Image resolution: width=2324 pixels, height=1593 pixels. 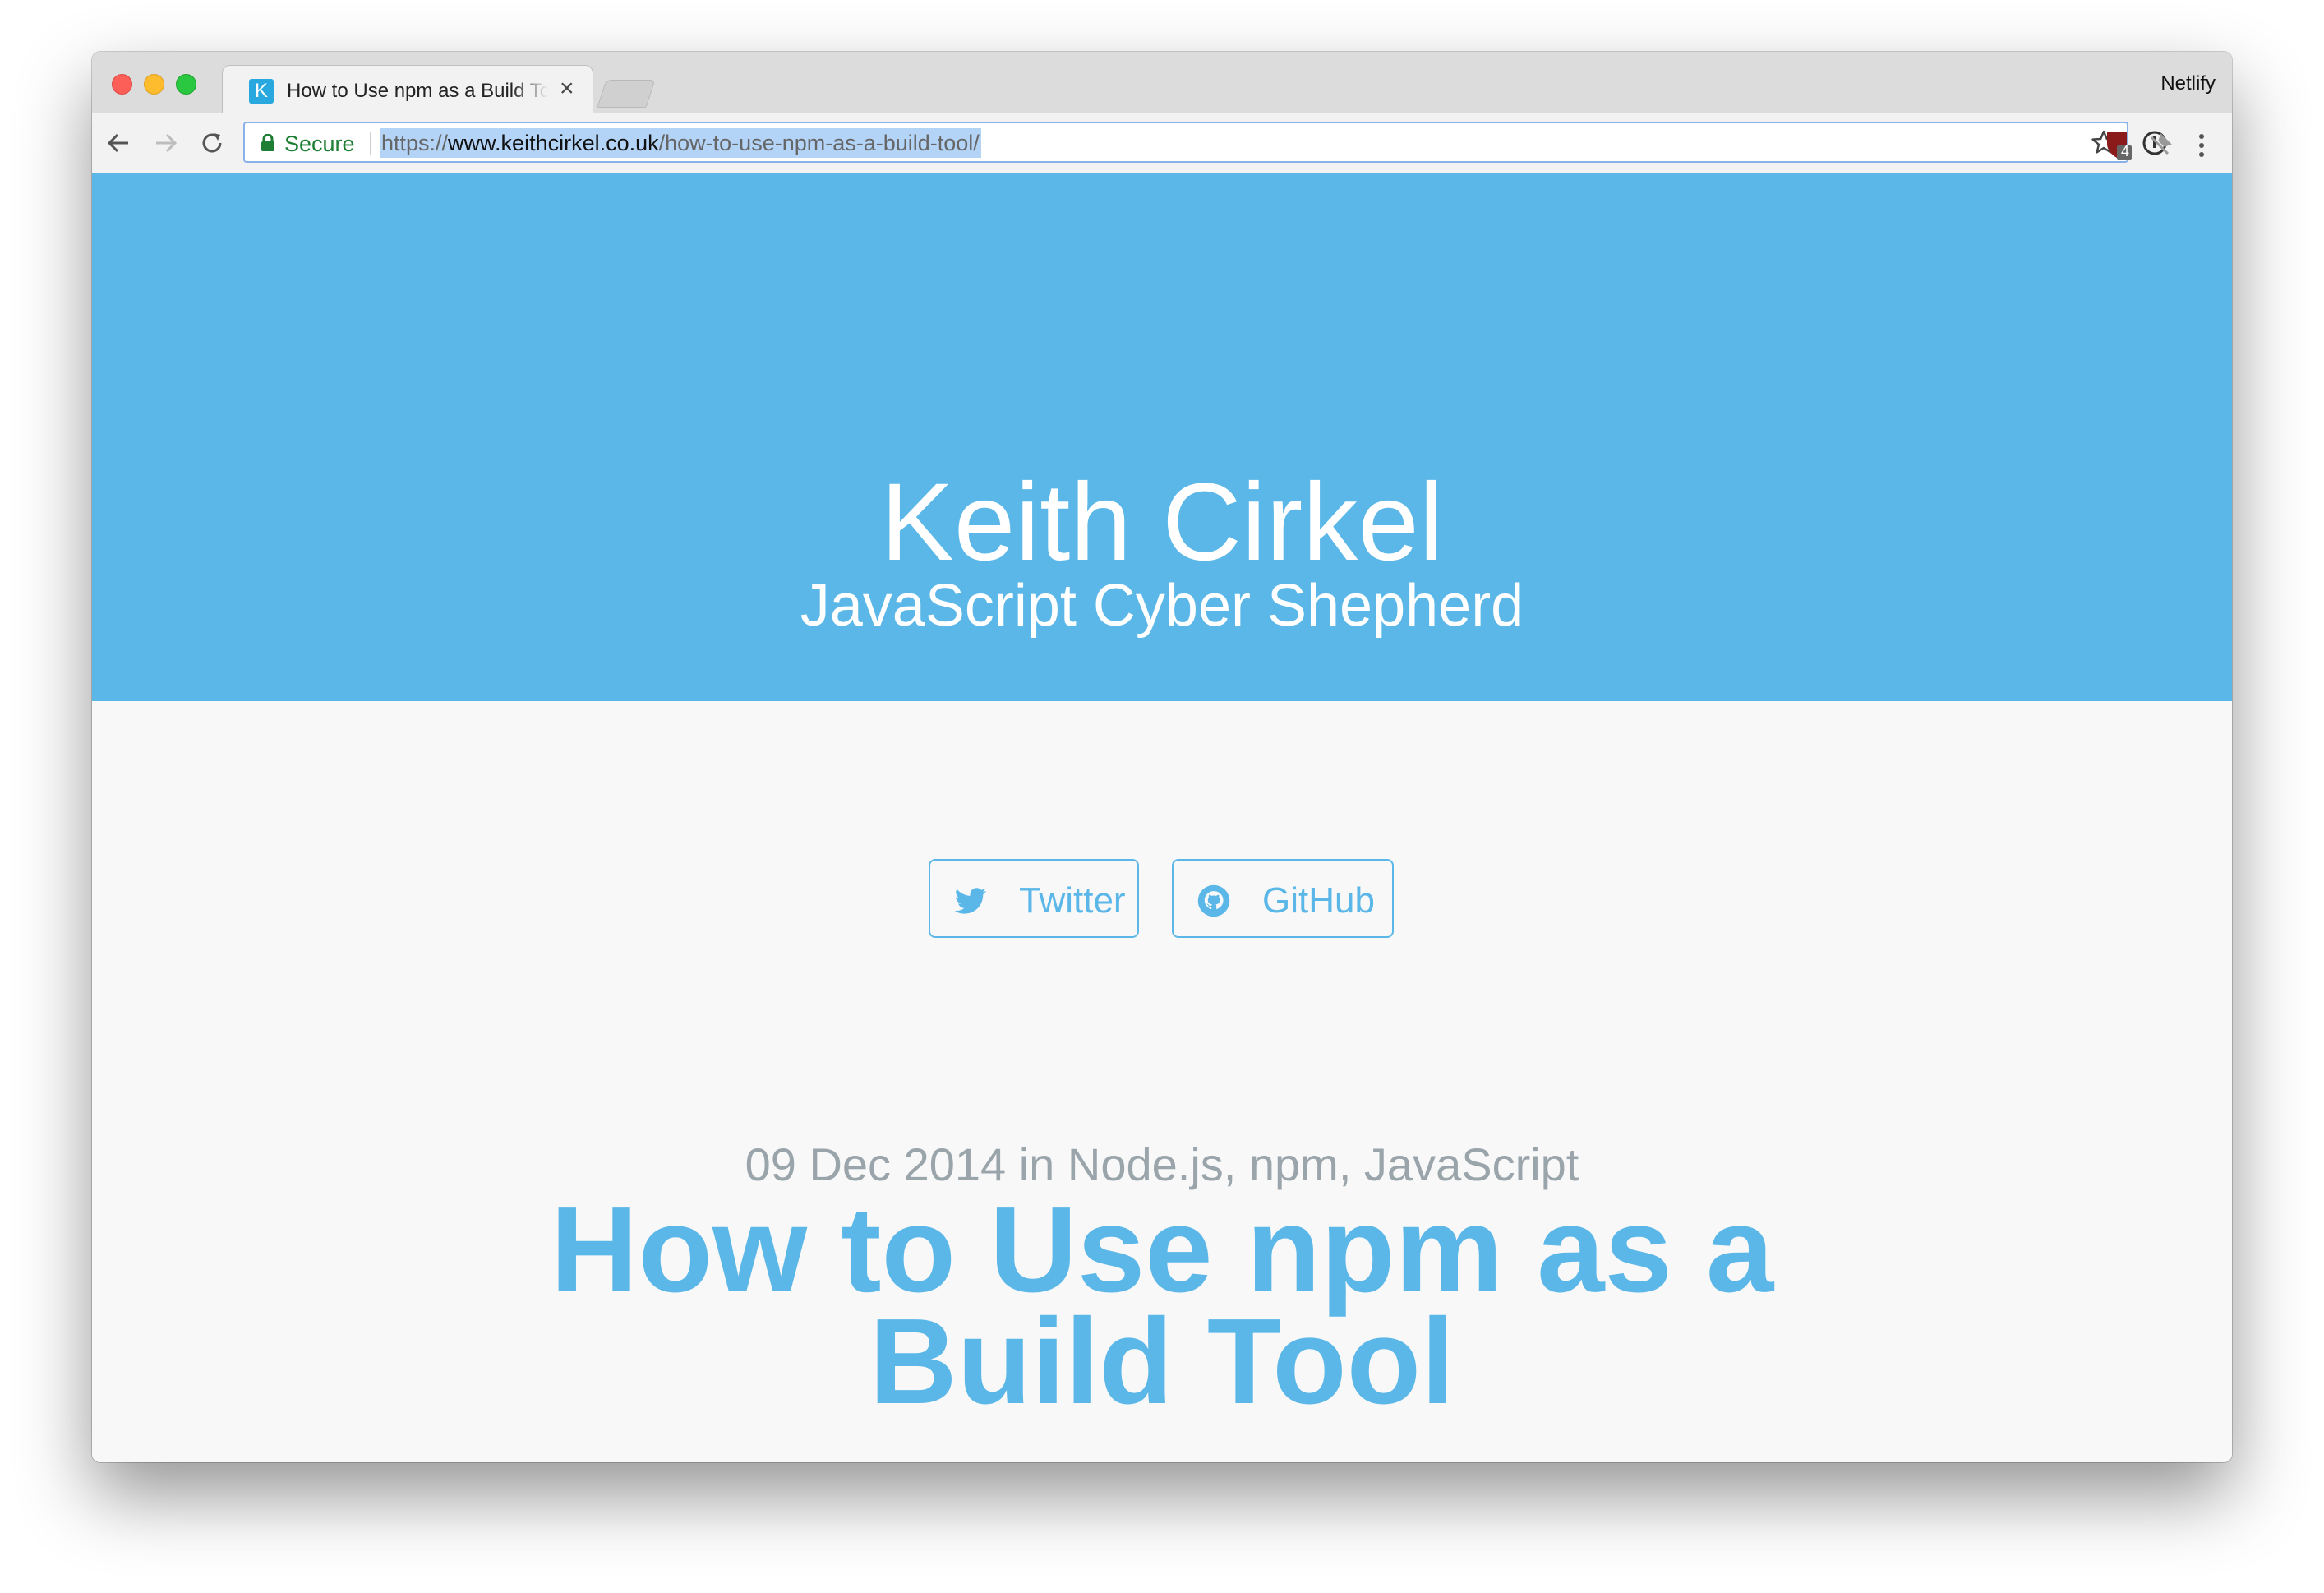 I want to click on site-favicon-icon: K, so click(x=261, y=92).